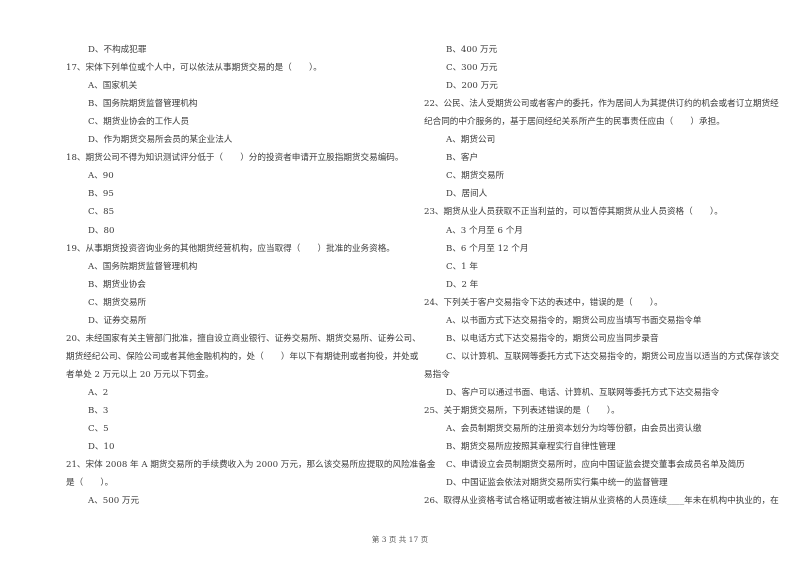 The height and width of the screenshot is (565, 800). Describe the element at coordinates (595, 465) in the screenshot. I see `answer-option: C、申请设立会员制期货交易所时，应向中国证监会提交董事会成员名单及简历` at that location.